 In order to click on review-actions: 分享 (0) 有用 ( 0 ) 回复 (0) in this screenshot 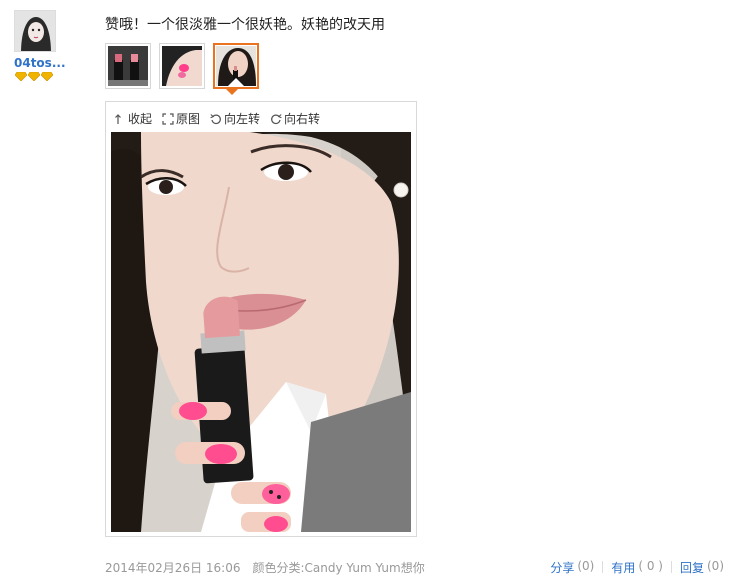, I will do `click(637, 567)`.